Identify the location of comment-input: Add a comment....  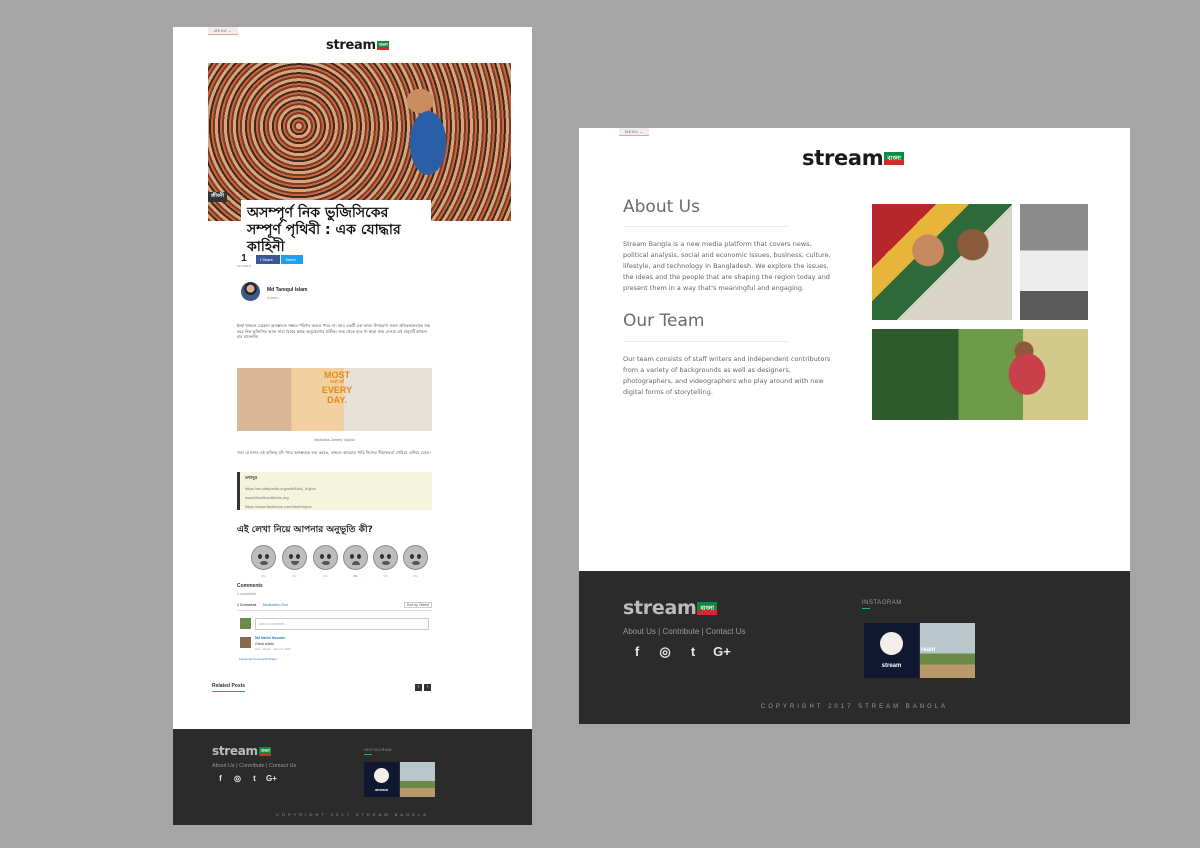
(342, 624).